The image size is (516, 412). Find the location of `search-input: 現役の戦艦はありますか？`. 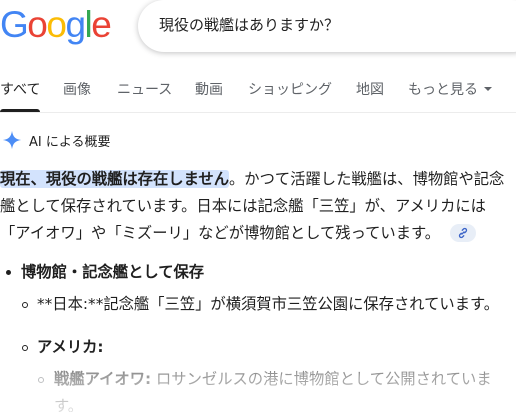

search-input: 現役の戦艦はありますか？ is located at coordinates (249, 25).